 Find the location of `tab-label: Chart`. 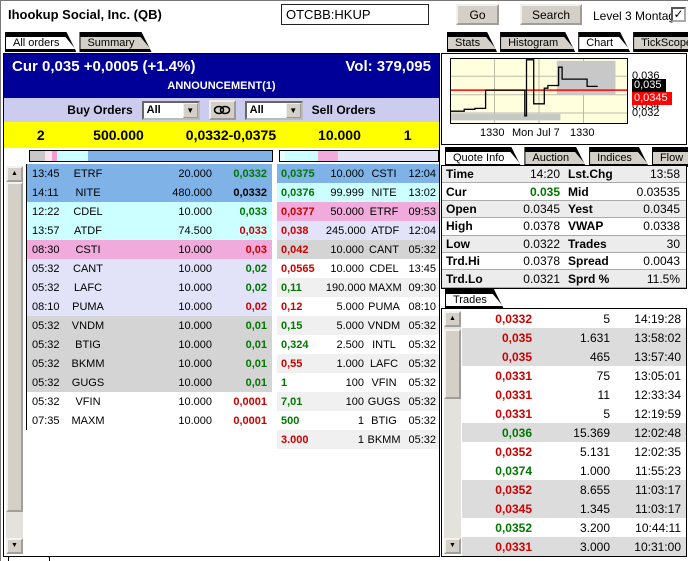

tab-label: Chart is located at coordinates (604, 43).